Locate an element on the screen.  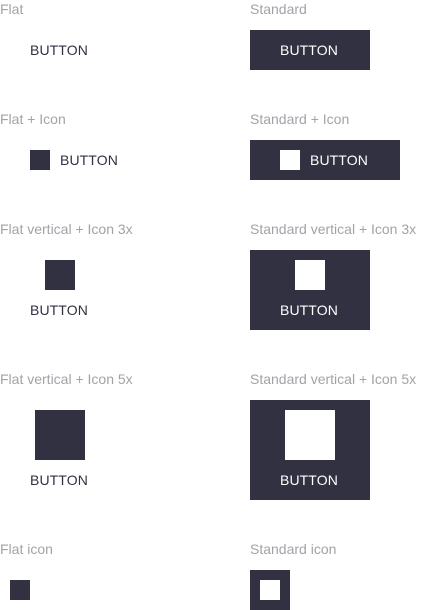
caption-flat-icon-combo: Flat + Icon is located at coordinates (33, 119).